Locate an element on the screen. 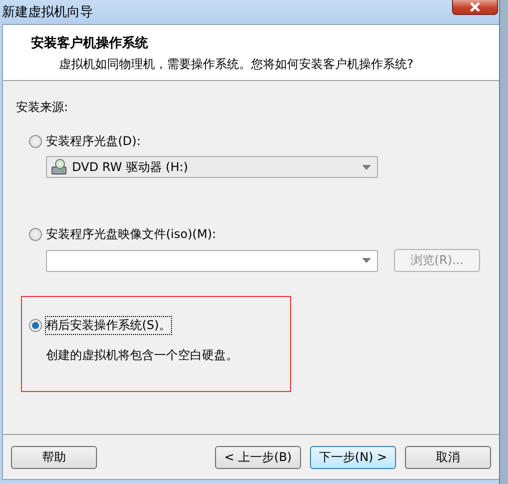  disc-drive-icon is located at coordinates (59, 167).